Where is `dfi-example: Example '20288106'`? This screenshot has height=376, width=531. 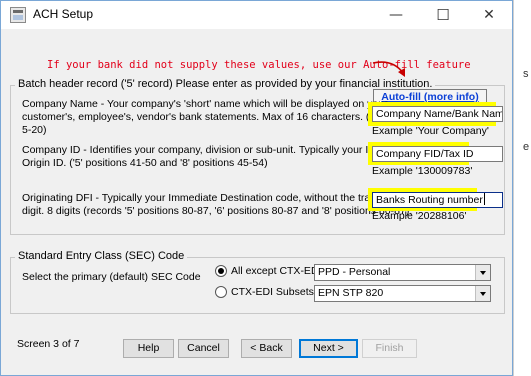
dfi-example: Example '20288106' is located at coordinates (419, 216).